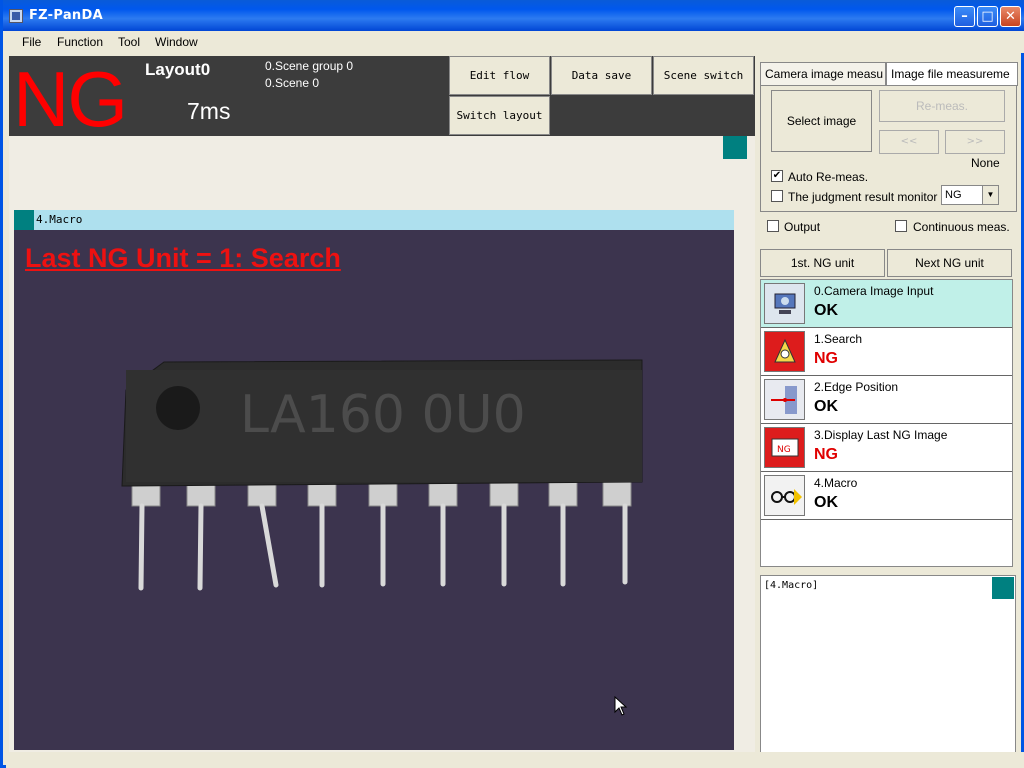 The height and width of the screenshot is (768, 1024). Describe the element at coordinates (838, 339) in the screenshot. I see `flow-item-name: 1.Search` at that location.